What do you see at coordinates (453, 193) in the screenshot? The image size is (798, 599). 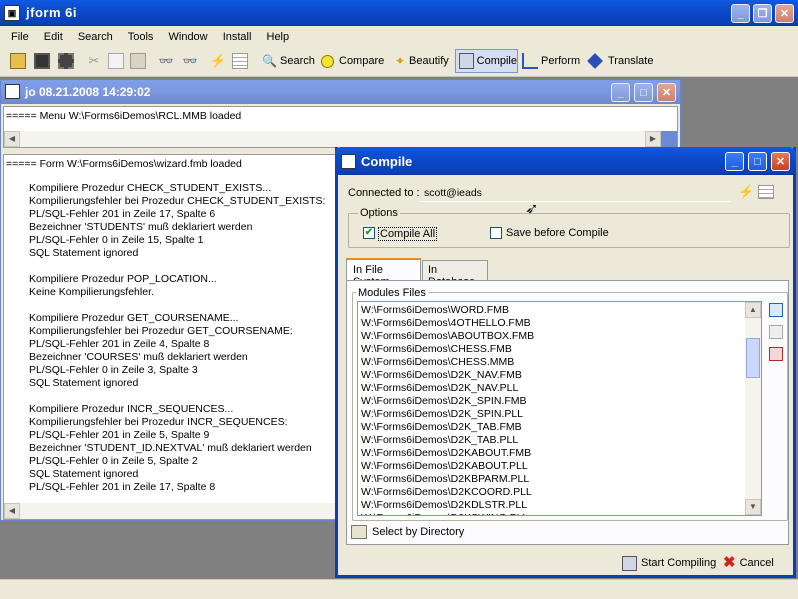 I see `connected-value: scott@ieads` at bounding box center [453, 193].